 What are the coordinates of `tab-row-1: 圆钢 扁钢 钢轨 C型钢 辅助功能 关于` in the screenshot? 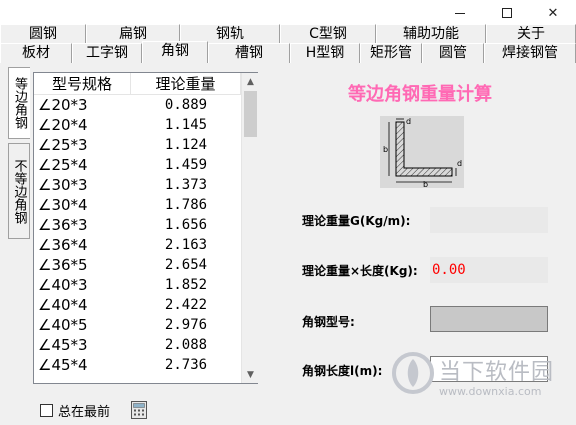 It's located at (288, 34).